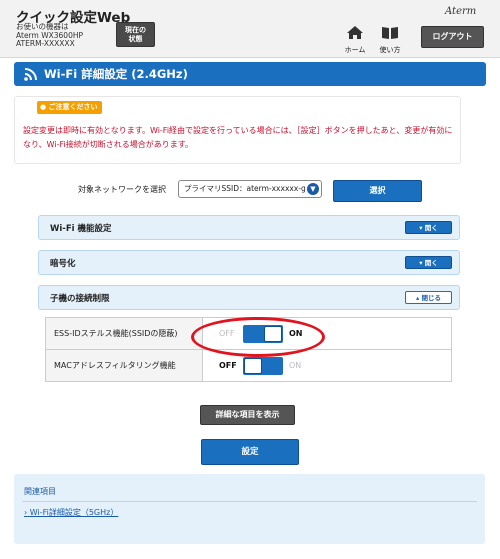  I want to click on wifi-icon, so click(30, 74).